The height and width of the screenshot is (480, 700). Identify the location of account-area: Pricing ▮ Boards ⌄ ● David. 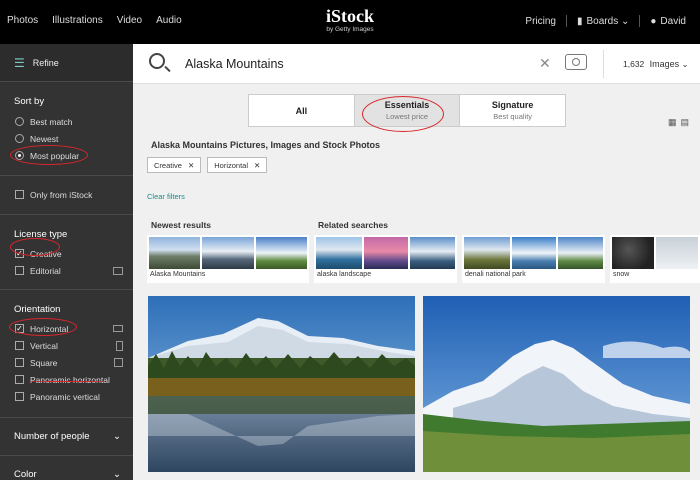
(605, 21).